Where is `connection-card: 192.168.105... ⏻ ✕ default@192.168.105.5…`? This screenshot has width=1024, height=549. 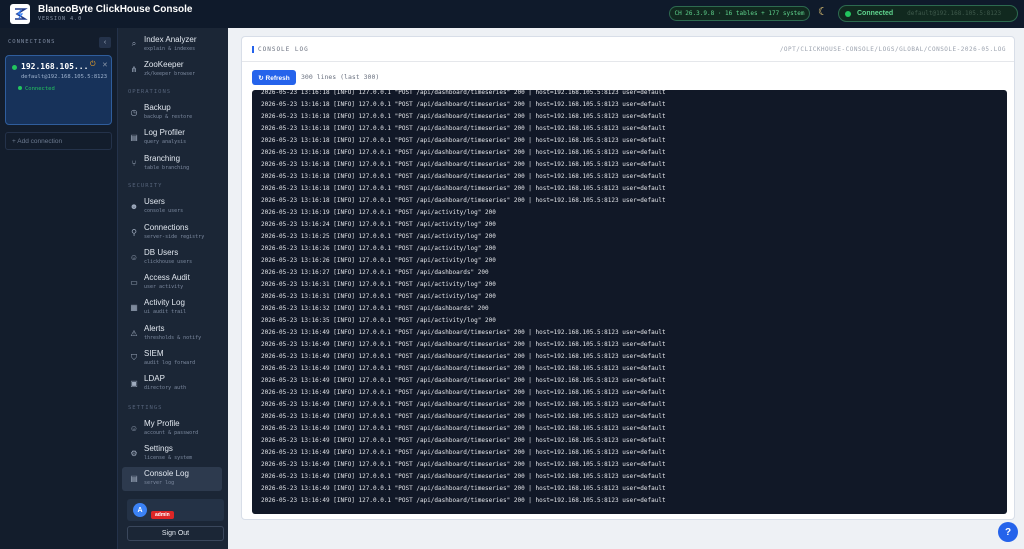 connection-card: 192.168.105... ⏻ ✕ default@192.168.105.5… is located at coordinates (58, 90).